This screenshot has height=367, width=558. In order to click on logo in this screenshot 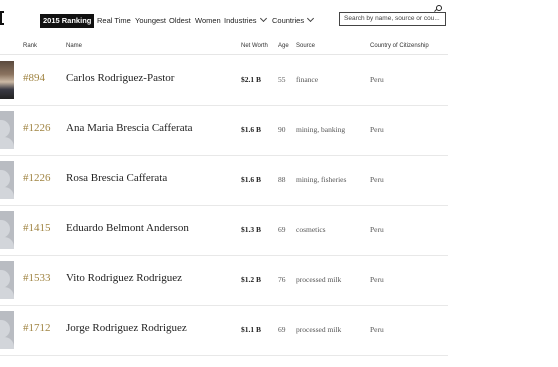, I will do `click(2, 18)`.